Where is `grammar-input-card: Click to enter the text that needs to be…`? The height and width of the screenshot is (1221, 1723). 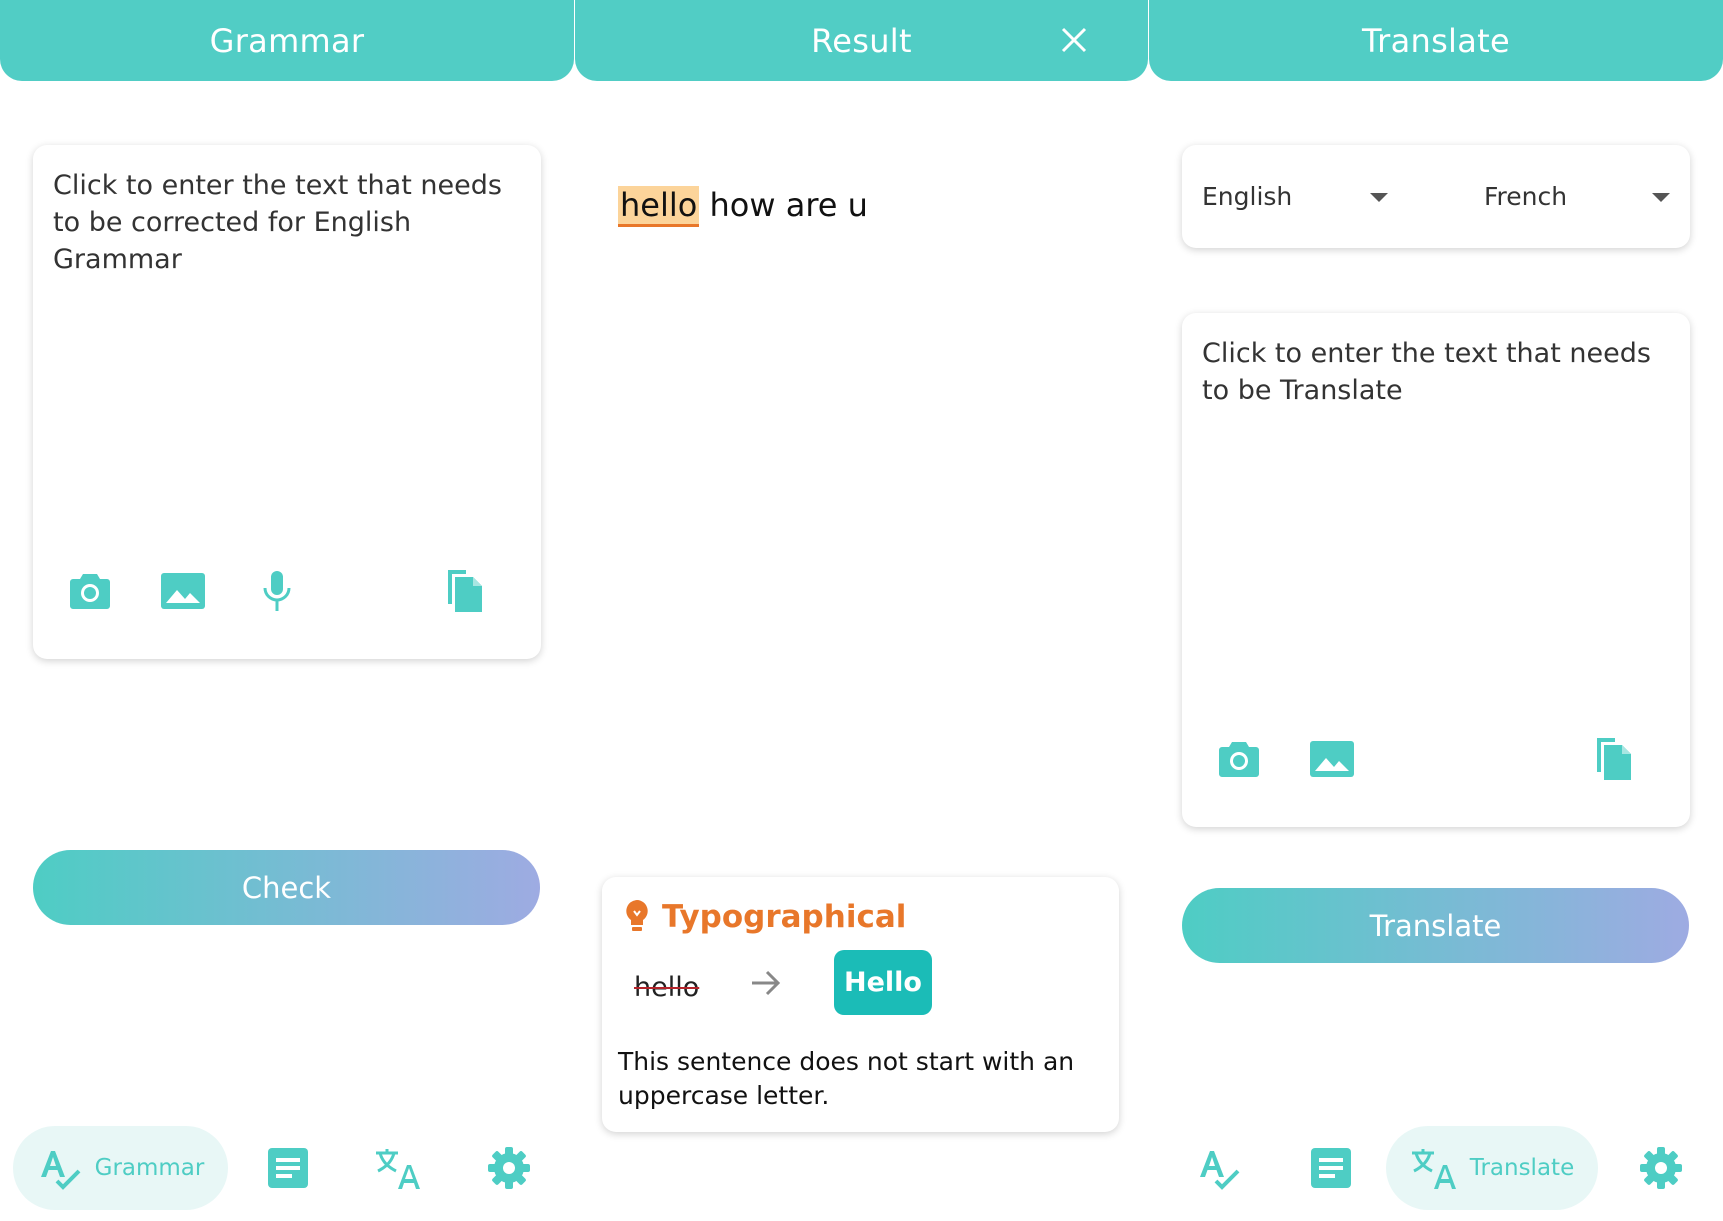 grammar-input-card: Click to enter the text that needs to be… is located at coordinates (287, 402).